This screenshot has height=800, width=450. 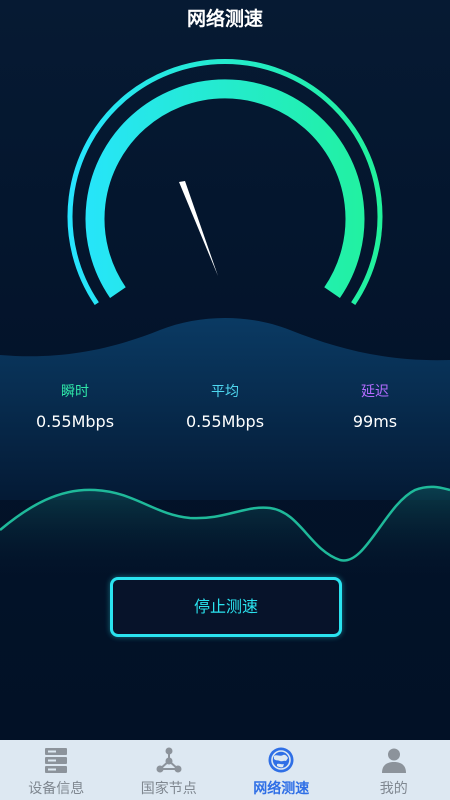 What do you see at coordinates (393, 789) in the screenshot?
I see `tab-label-mine: 我的` at bounding box center [393, 789].